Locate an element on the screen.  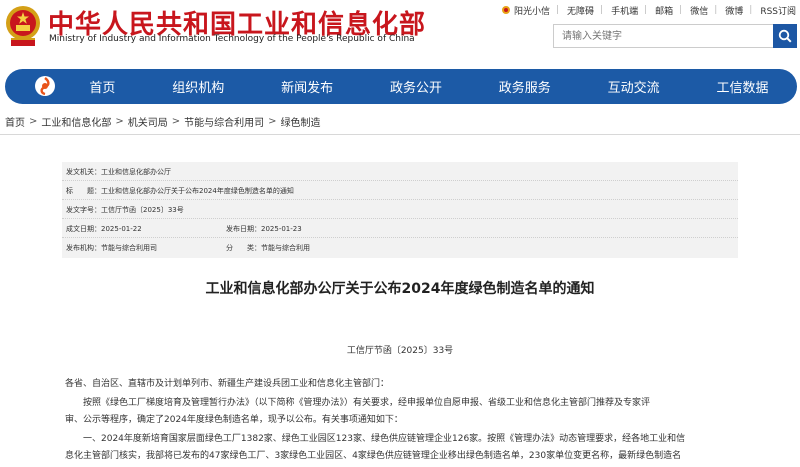
search-button is located at coordinates (785, 36).